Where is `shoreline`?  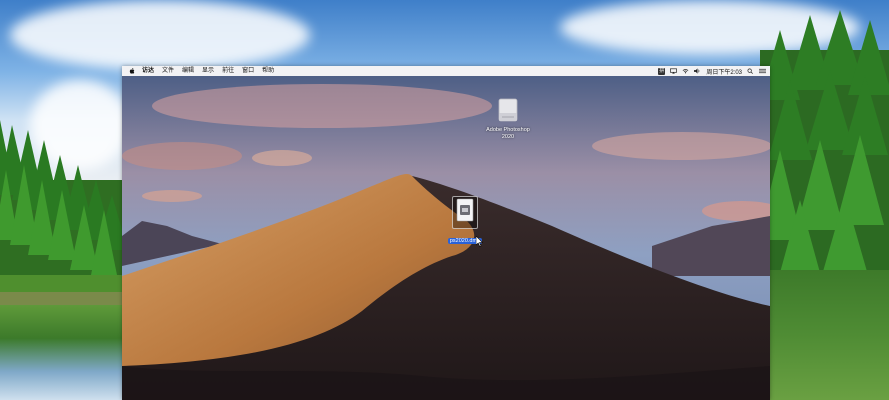 shoreline is located at coordinates (62, 299).